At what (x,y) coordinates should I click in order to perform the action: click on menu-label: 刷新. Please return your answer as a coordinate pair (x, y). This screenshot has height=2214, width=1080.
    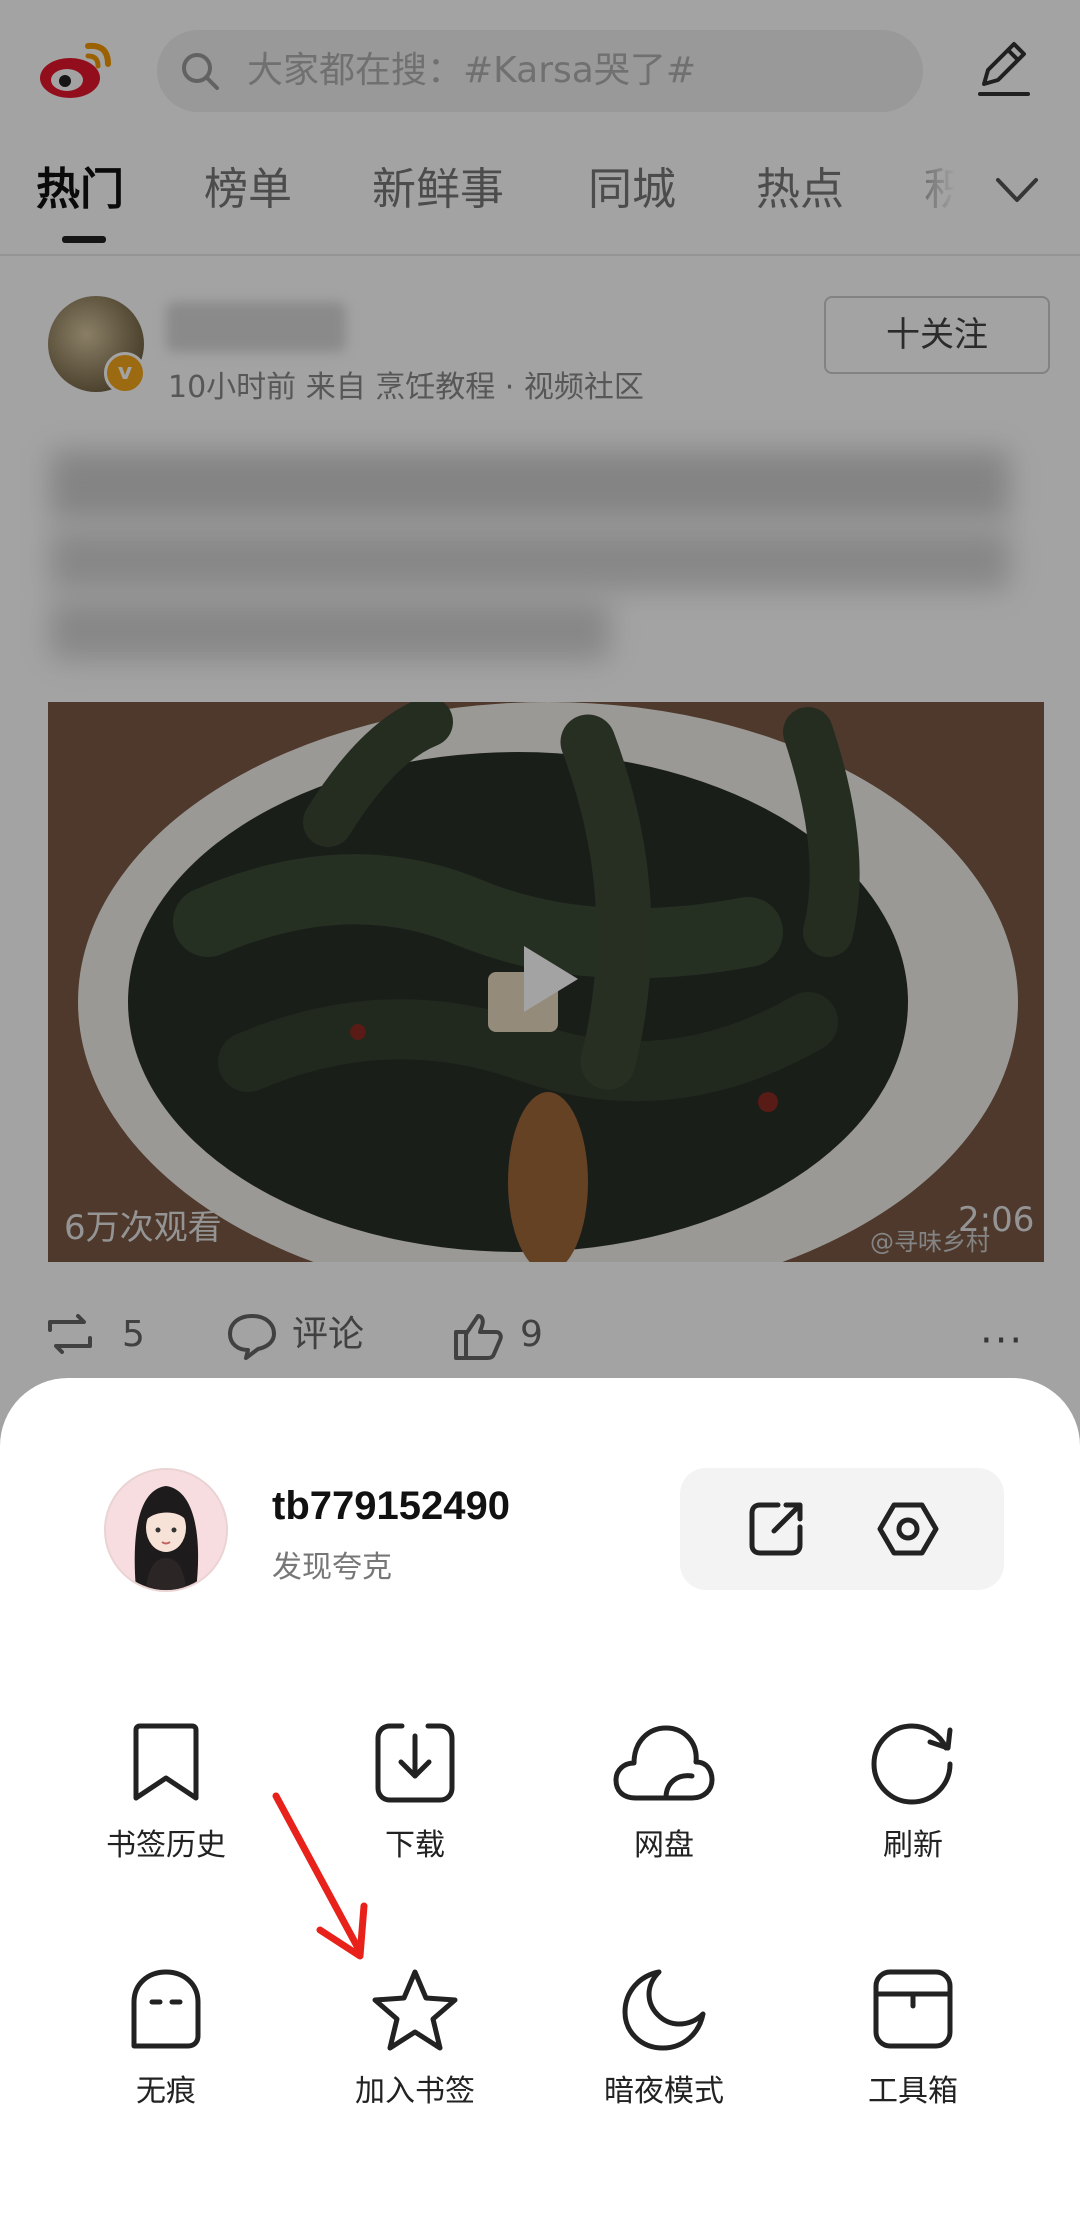
    Looking at the image, I should click on (913, 1845).